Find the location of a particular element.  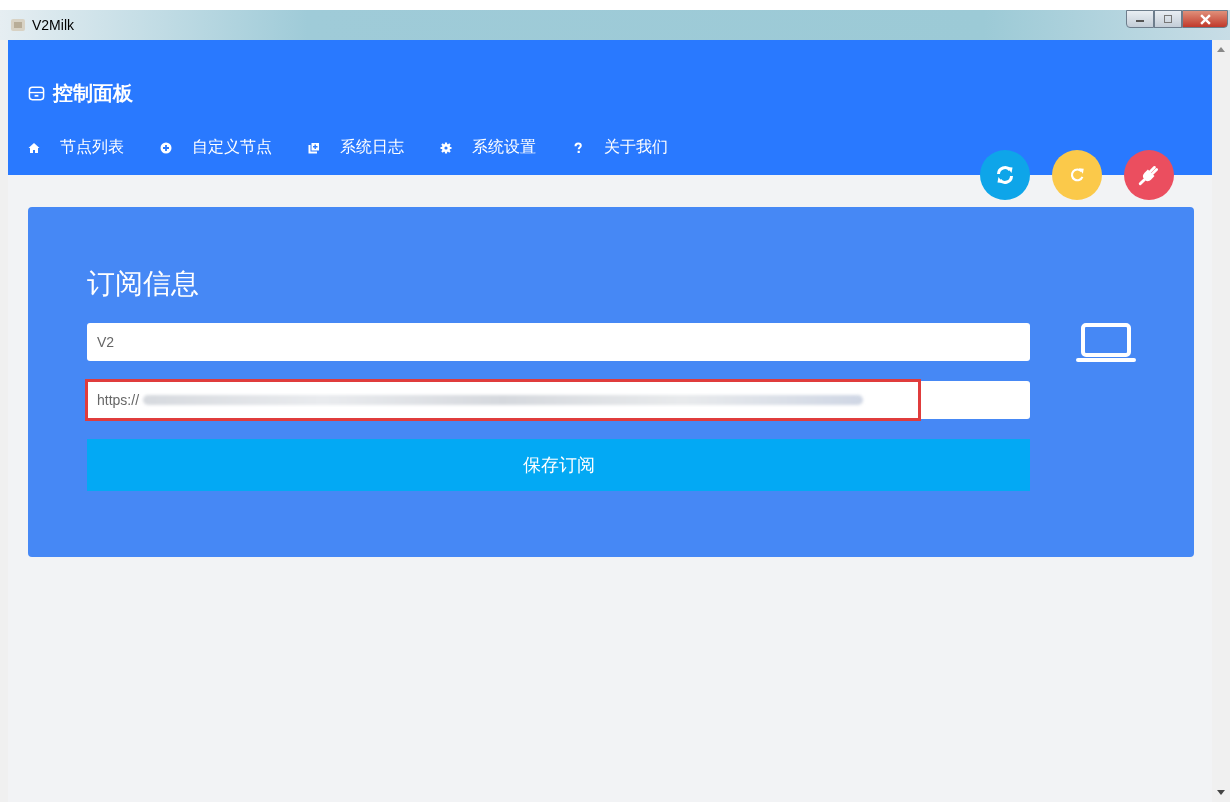

maximize-button is located at coordinates (1168, 19).